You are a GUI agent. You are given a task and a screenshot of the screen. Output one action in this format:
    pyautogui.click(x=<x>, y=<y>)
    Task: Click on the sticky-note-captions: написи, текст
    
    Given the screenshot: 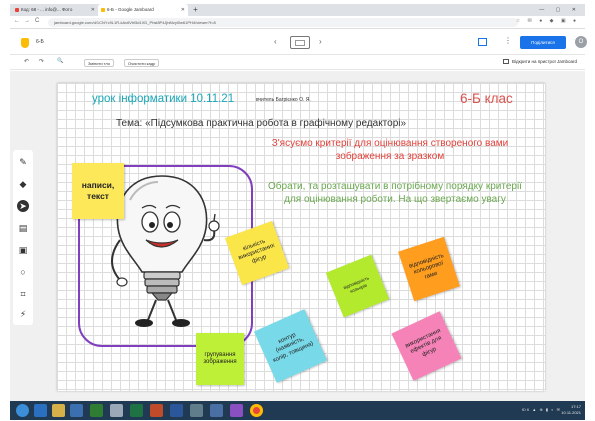 What is the action you would take?
    pyautogui.click(x=98, y=191)
    